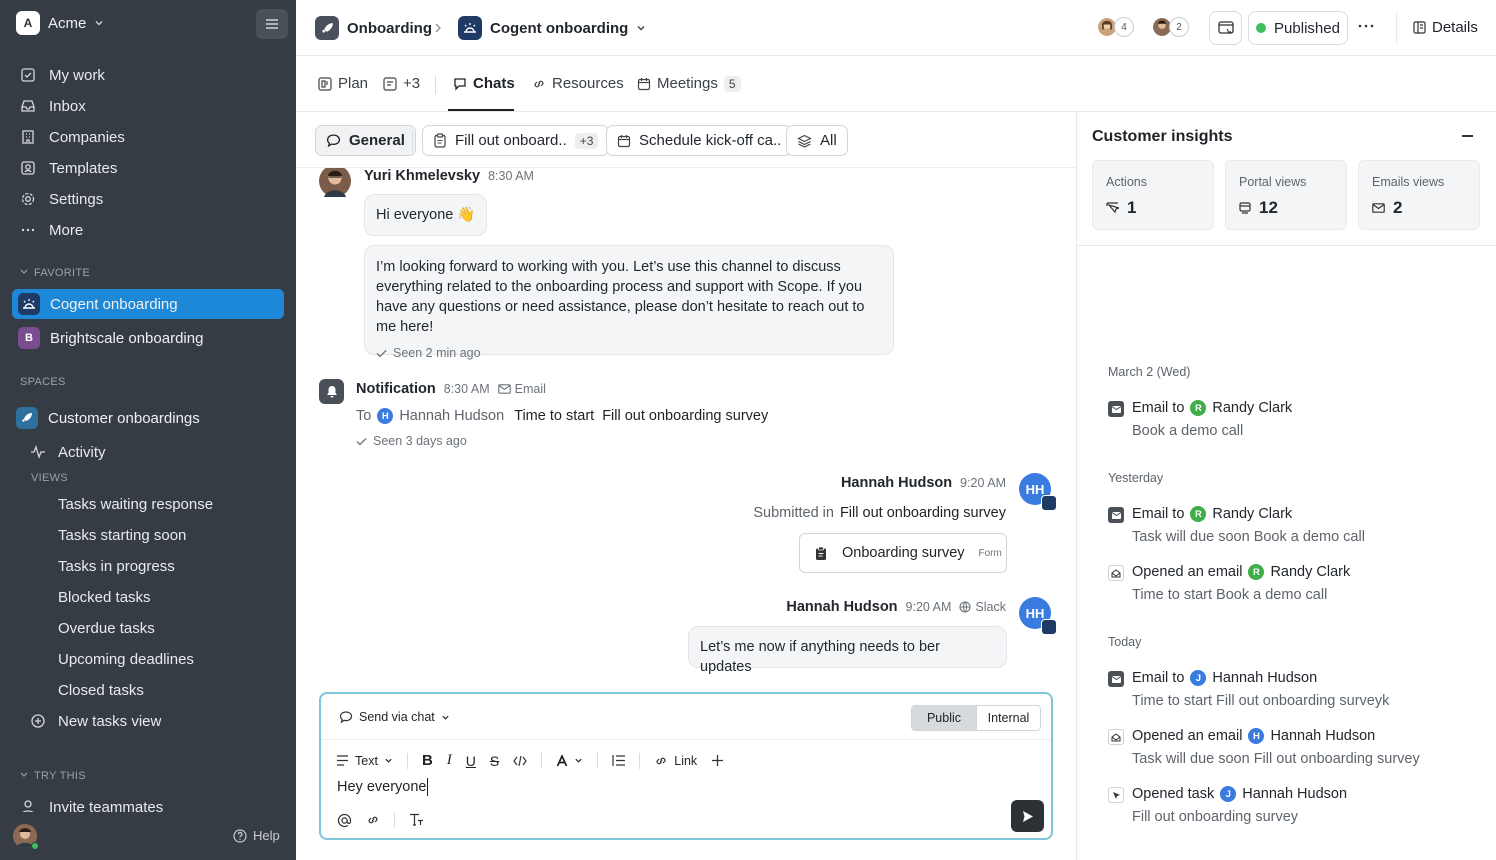  I want to click on notification-text: Time to start, so click(554, 416).